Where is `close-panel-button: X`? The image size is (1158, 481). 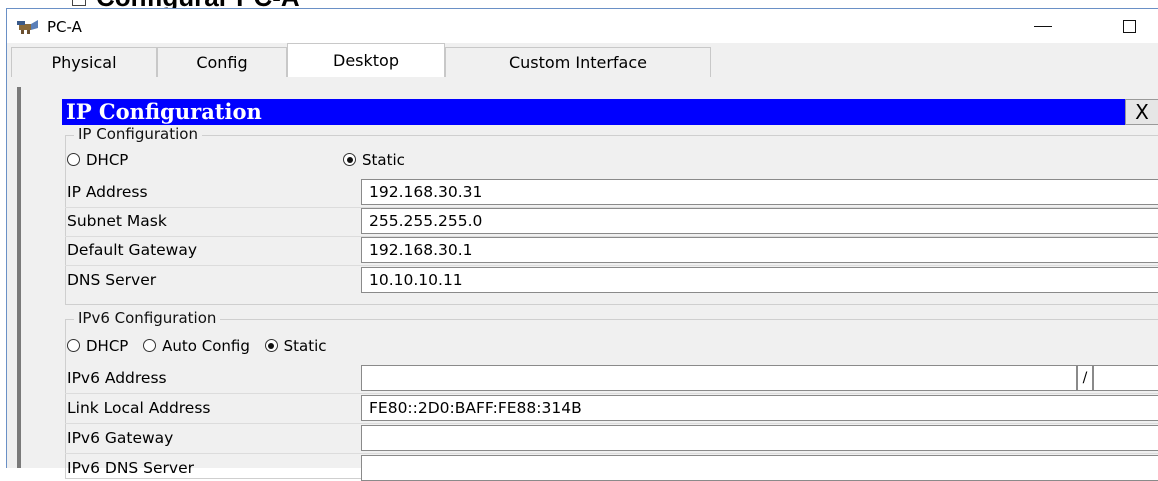
close-panel-button: X is located at coordinates (1141, 112).